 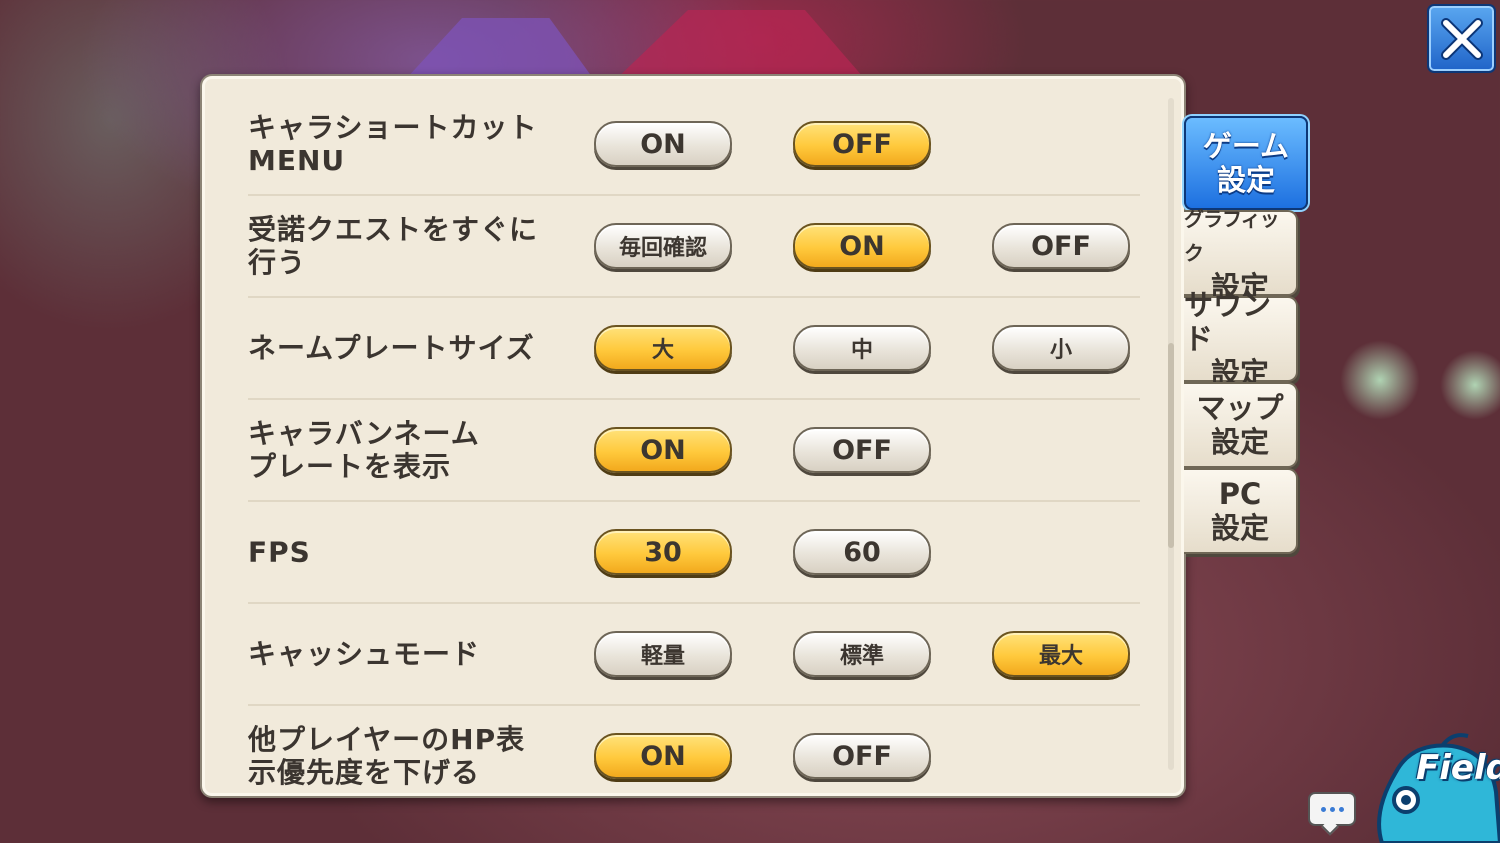 What do you see at coordinates (393, 246) in the screenshot?
I see `setting-label: 受諾クエストをすぐに 行う` at bounding box center [393, 246].